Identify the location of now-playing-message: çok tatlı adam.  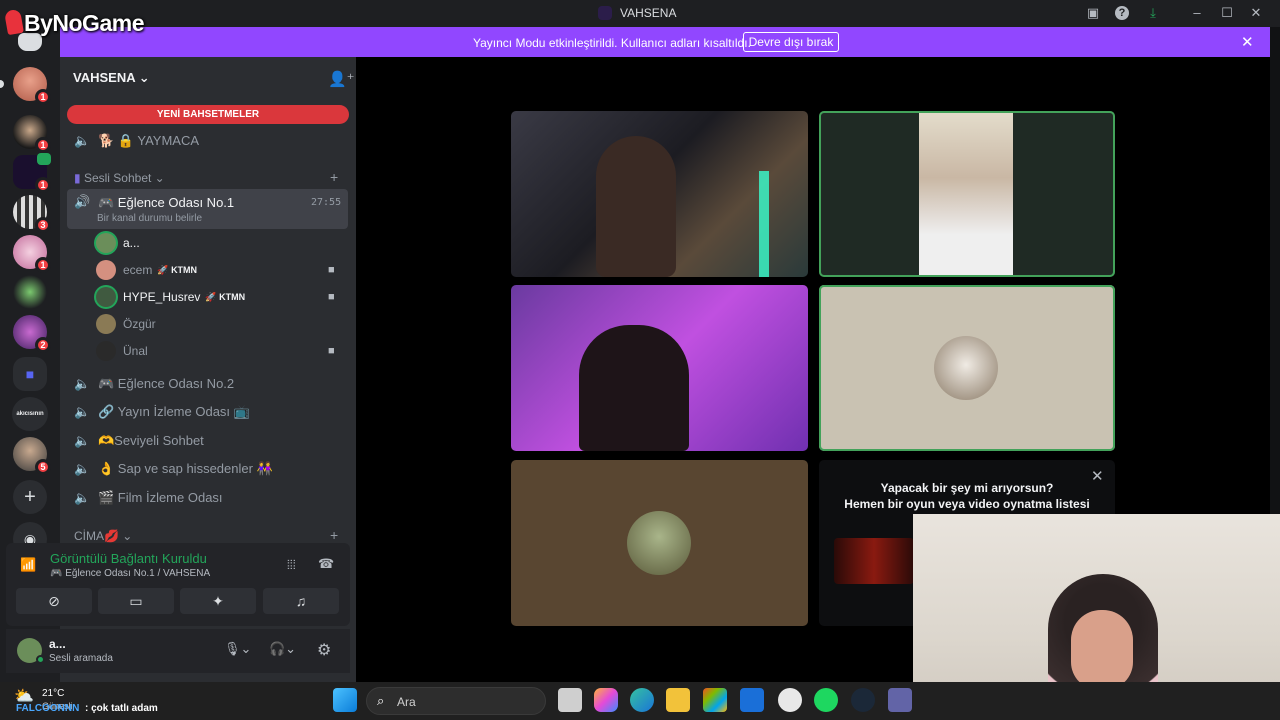
(124, 708).